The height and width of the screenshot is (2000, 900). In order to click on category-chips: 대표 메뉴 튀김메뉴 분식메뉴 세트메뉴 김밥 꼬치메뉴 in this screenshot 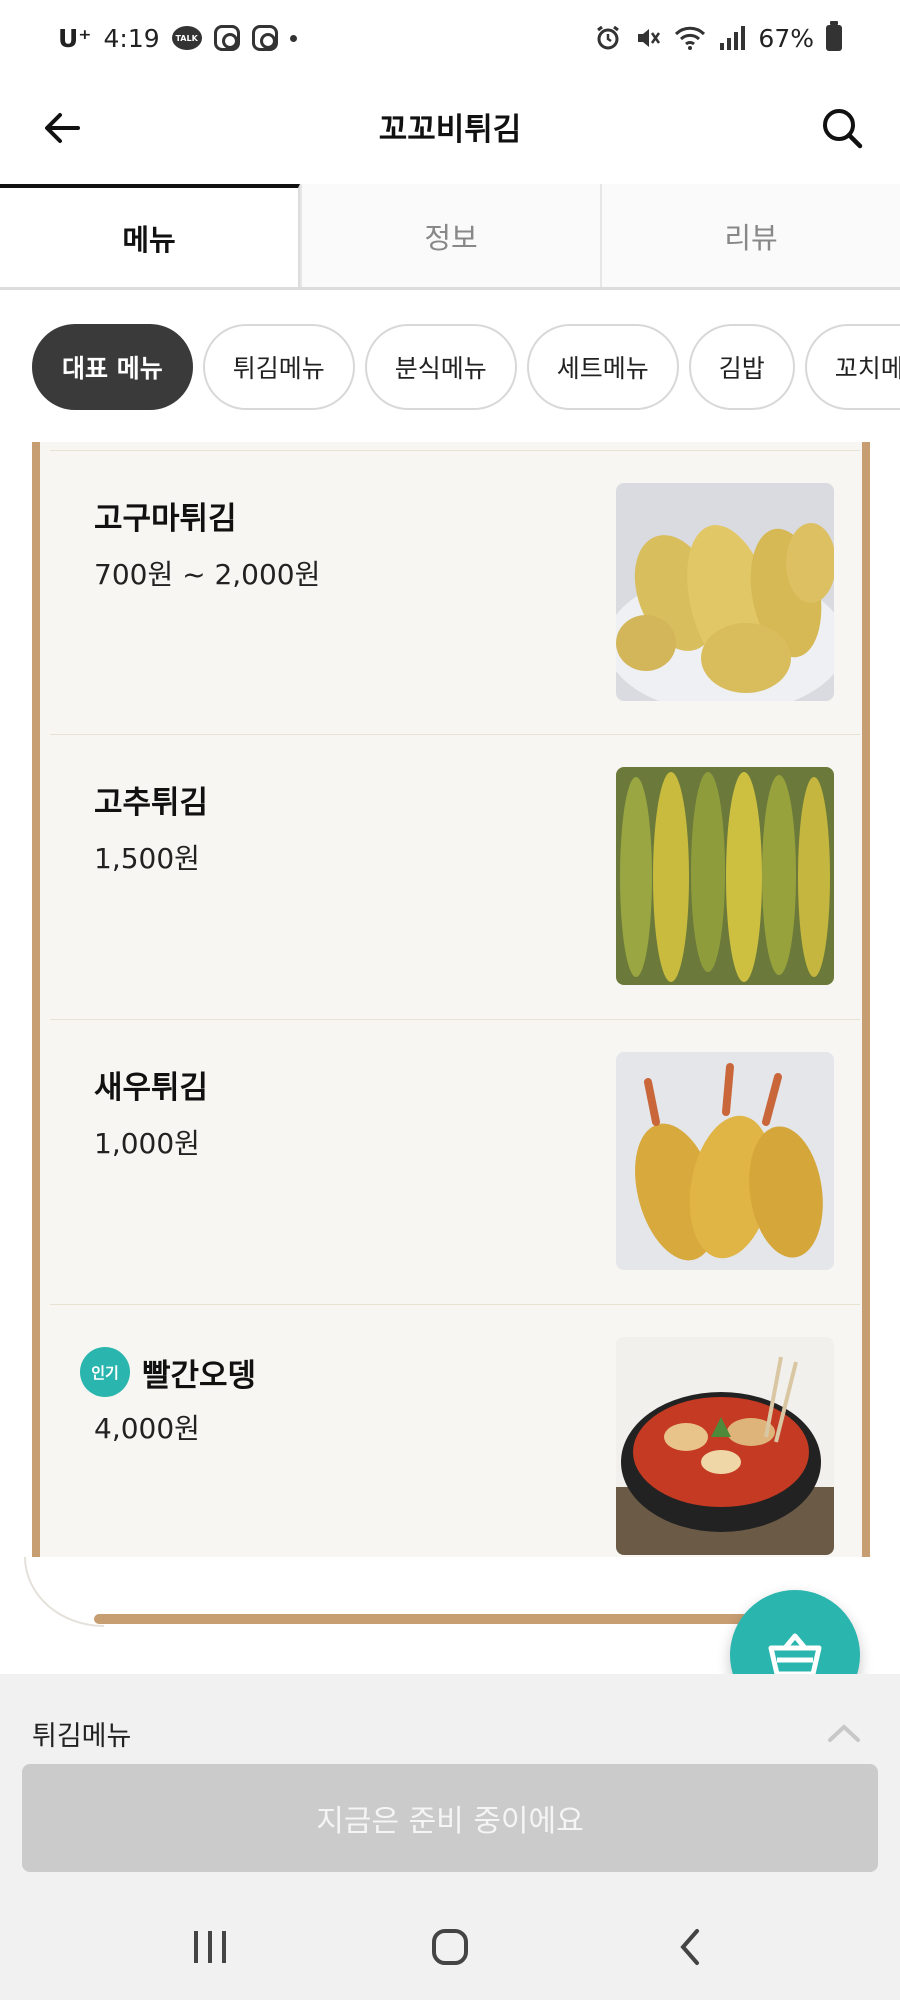, I will do `click(466, 367)`.